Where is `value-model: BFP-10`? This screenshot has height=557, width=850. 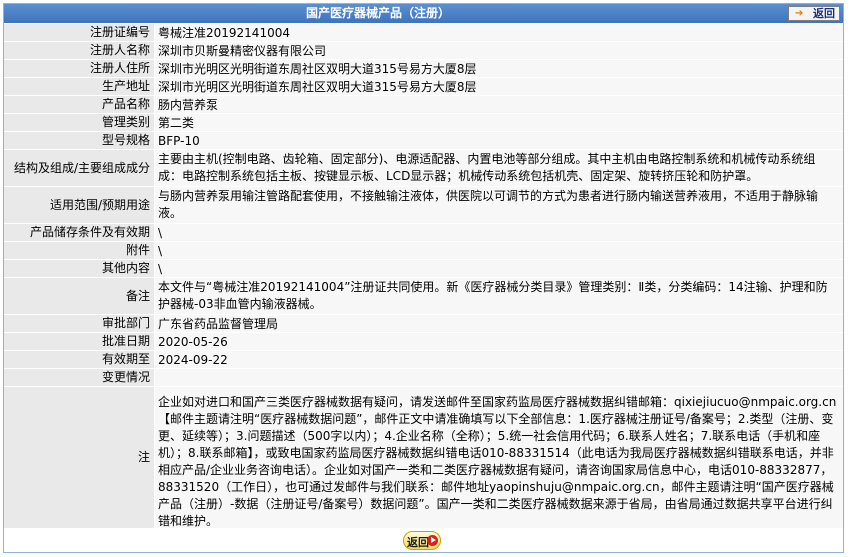 value-model: BFP-10 is located at coordinates (499, 140).